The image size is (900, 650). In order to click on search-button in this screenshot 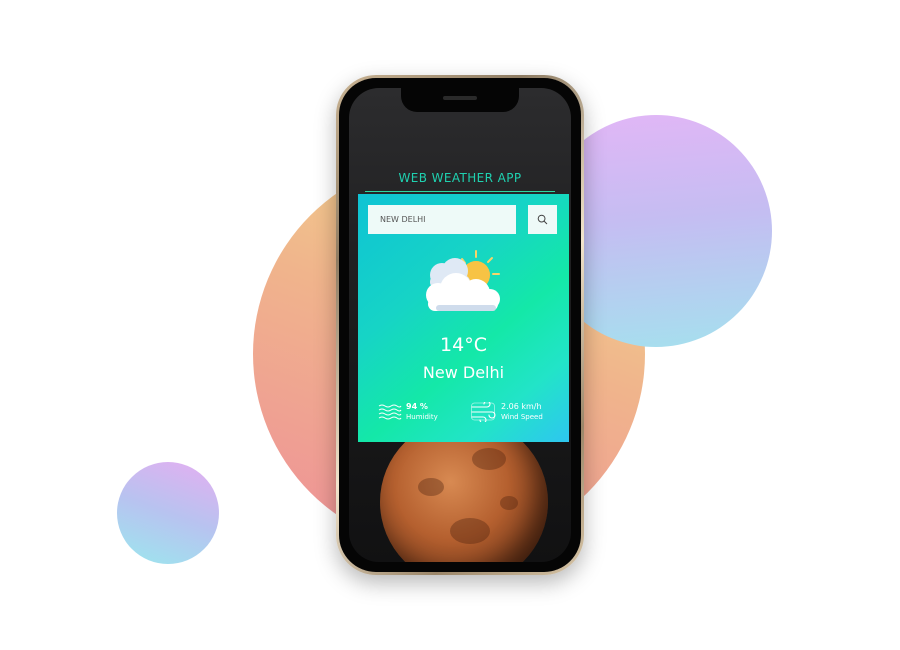, I will do `click(542, 219)`.